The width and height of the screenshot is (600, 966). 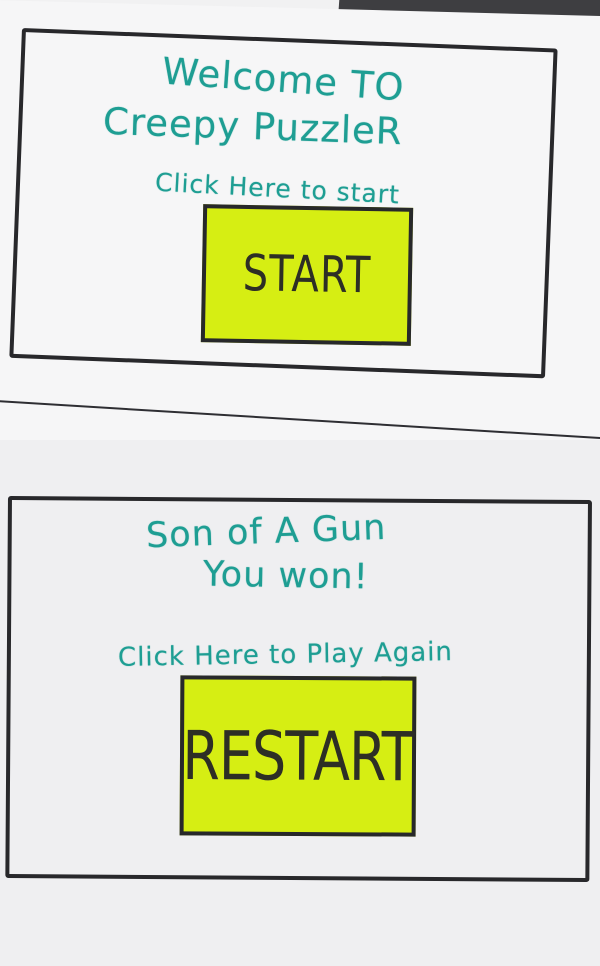 I want to click on restart-button-label: RESTART, so click(x=298, y=756).